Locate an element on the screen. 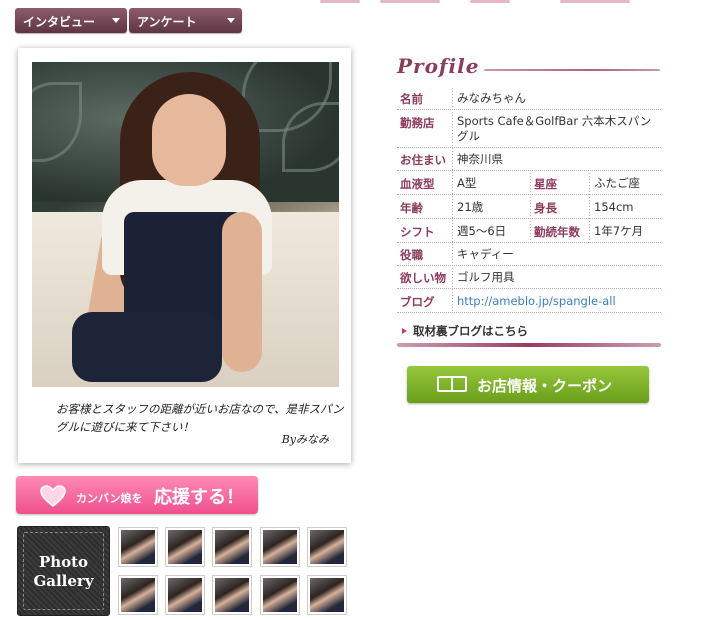  photo-signature: Byみなみ is located at coordinates (305, 439).